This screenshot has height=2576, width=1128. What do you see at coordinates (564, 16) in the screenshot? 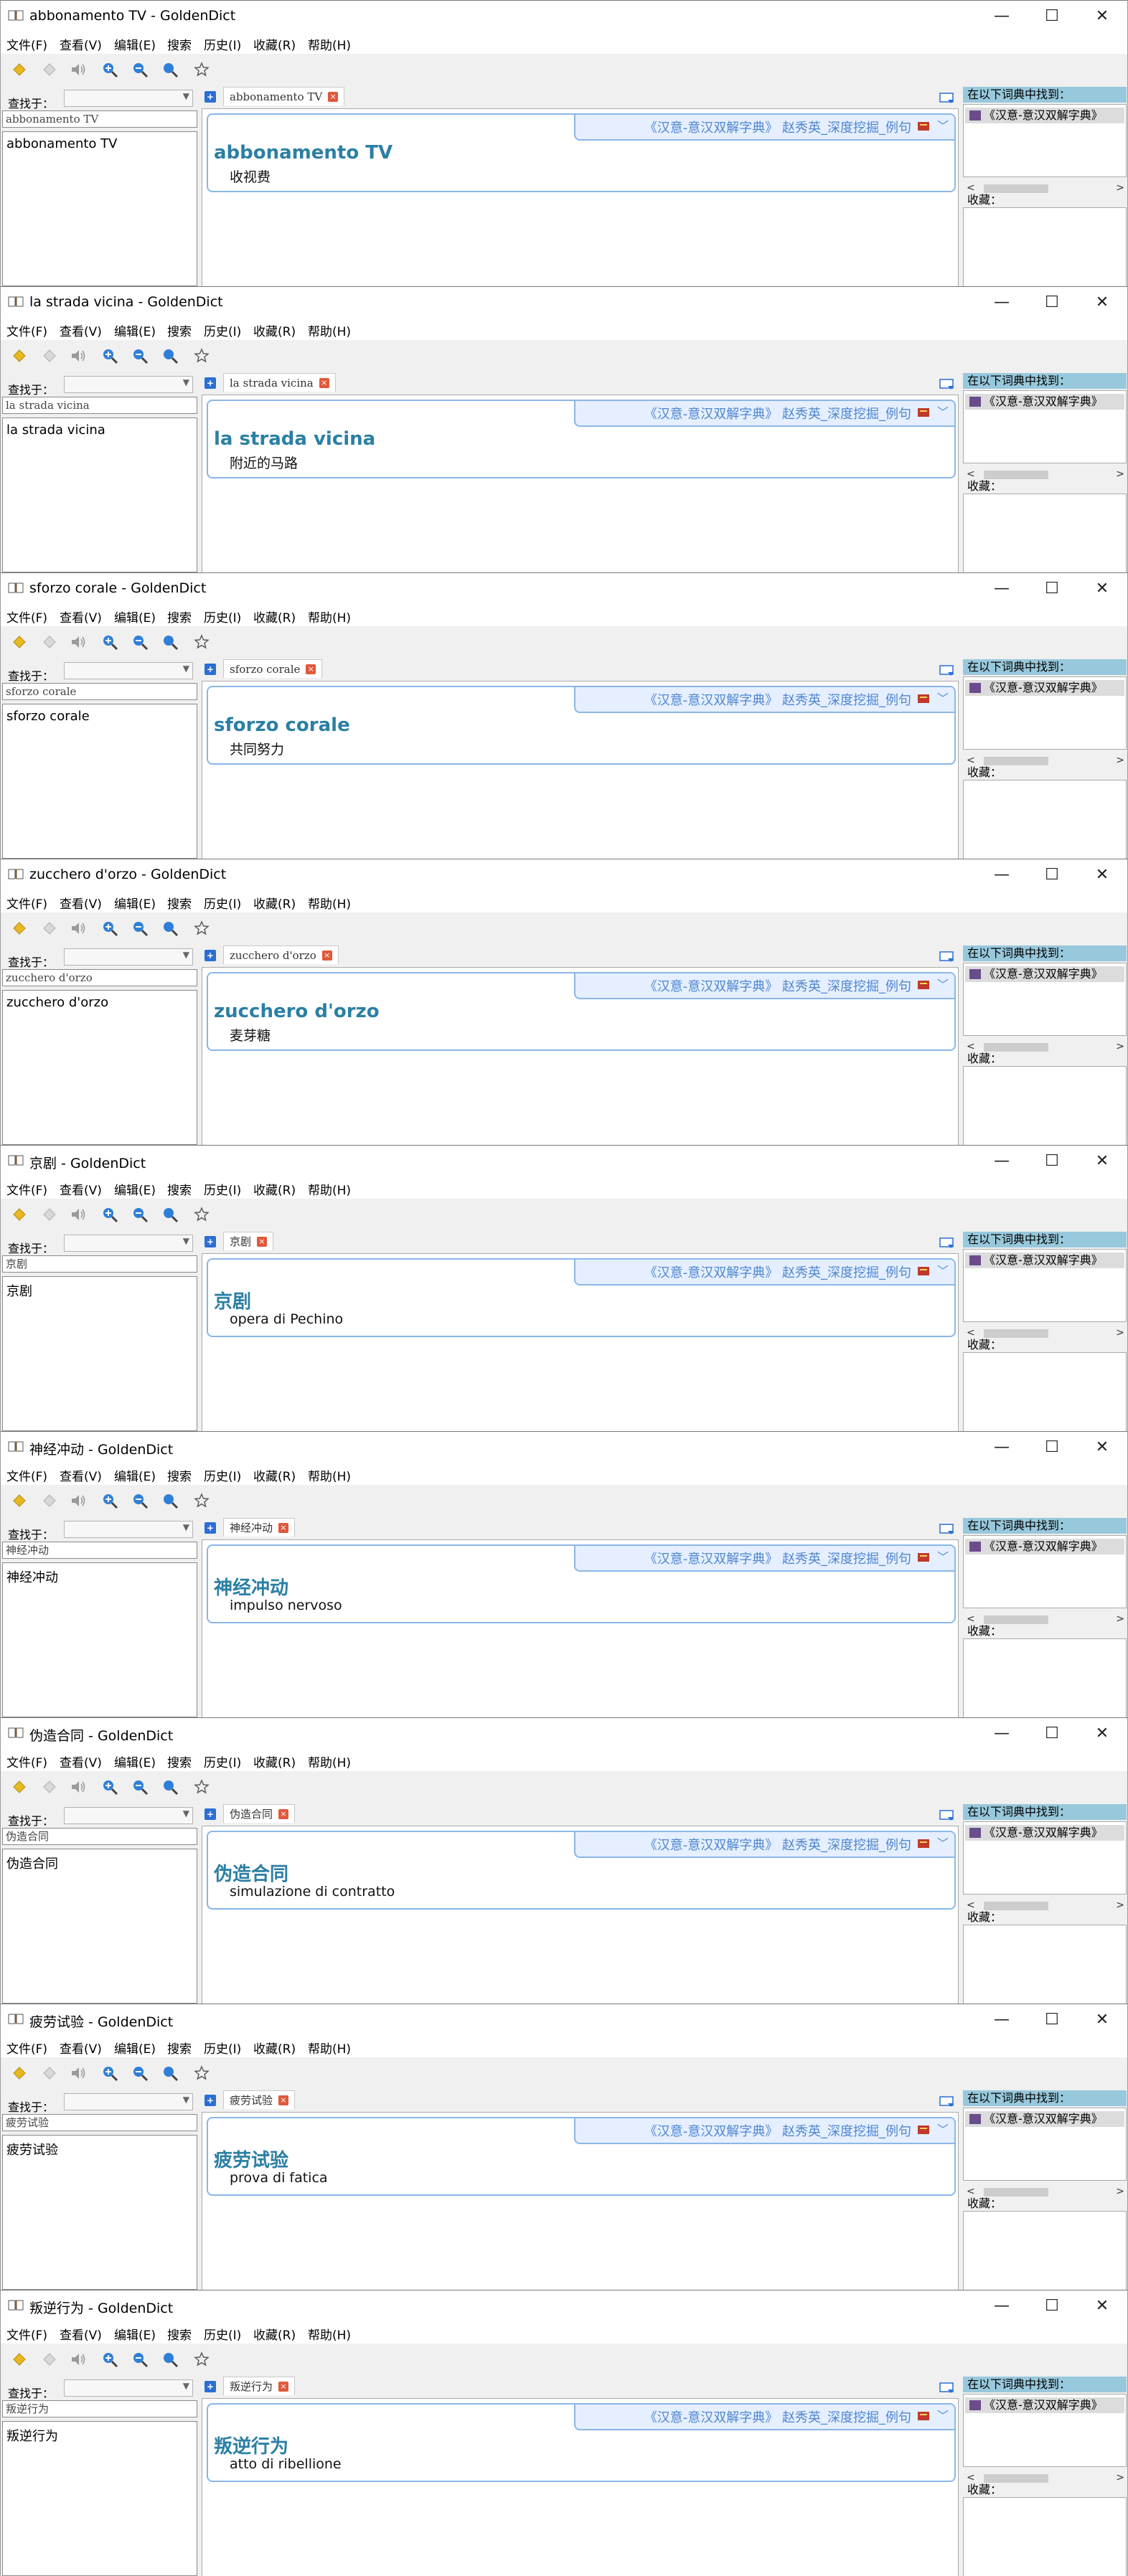
I see `title-bar: abbonamento TV - GoldenDict — ☐ ✕` at bounding box center [564, 16].